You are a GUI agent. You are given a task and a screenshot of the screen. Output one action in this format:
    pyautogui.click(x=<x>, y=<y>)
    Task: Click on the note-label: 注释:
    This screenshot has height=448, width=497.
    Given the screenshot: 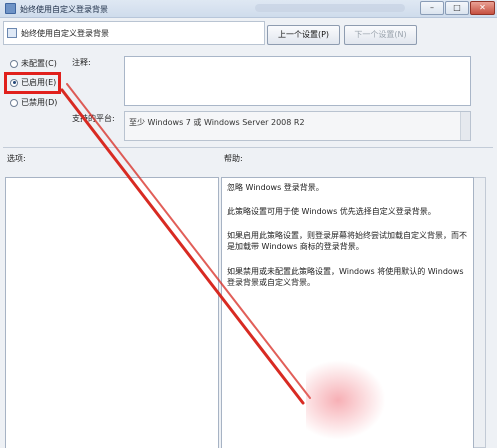 What is the action you would take?
    pyautogui.click(x=81, y=62)
    